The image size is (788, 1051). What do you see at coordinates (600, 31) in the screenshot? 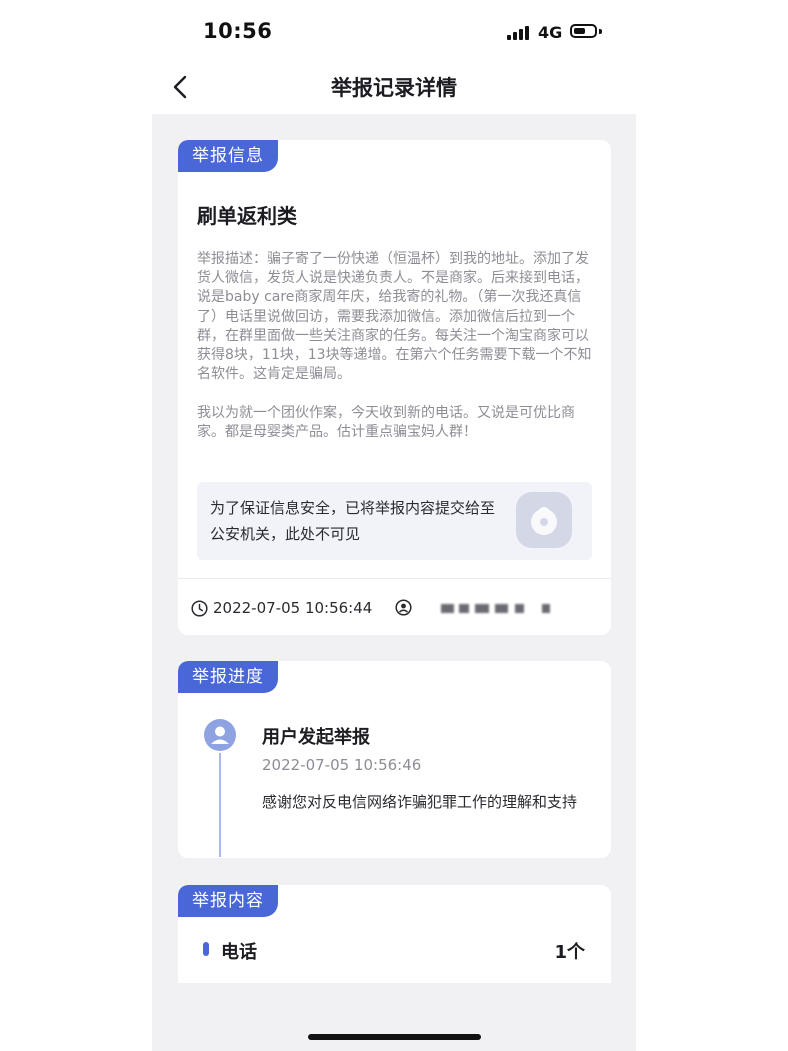
I see `battery-tip` at bounding box center [600, 31].